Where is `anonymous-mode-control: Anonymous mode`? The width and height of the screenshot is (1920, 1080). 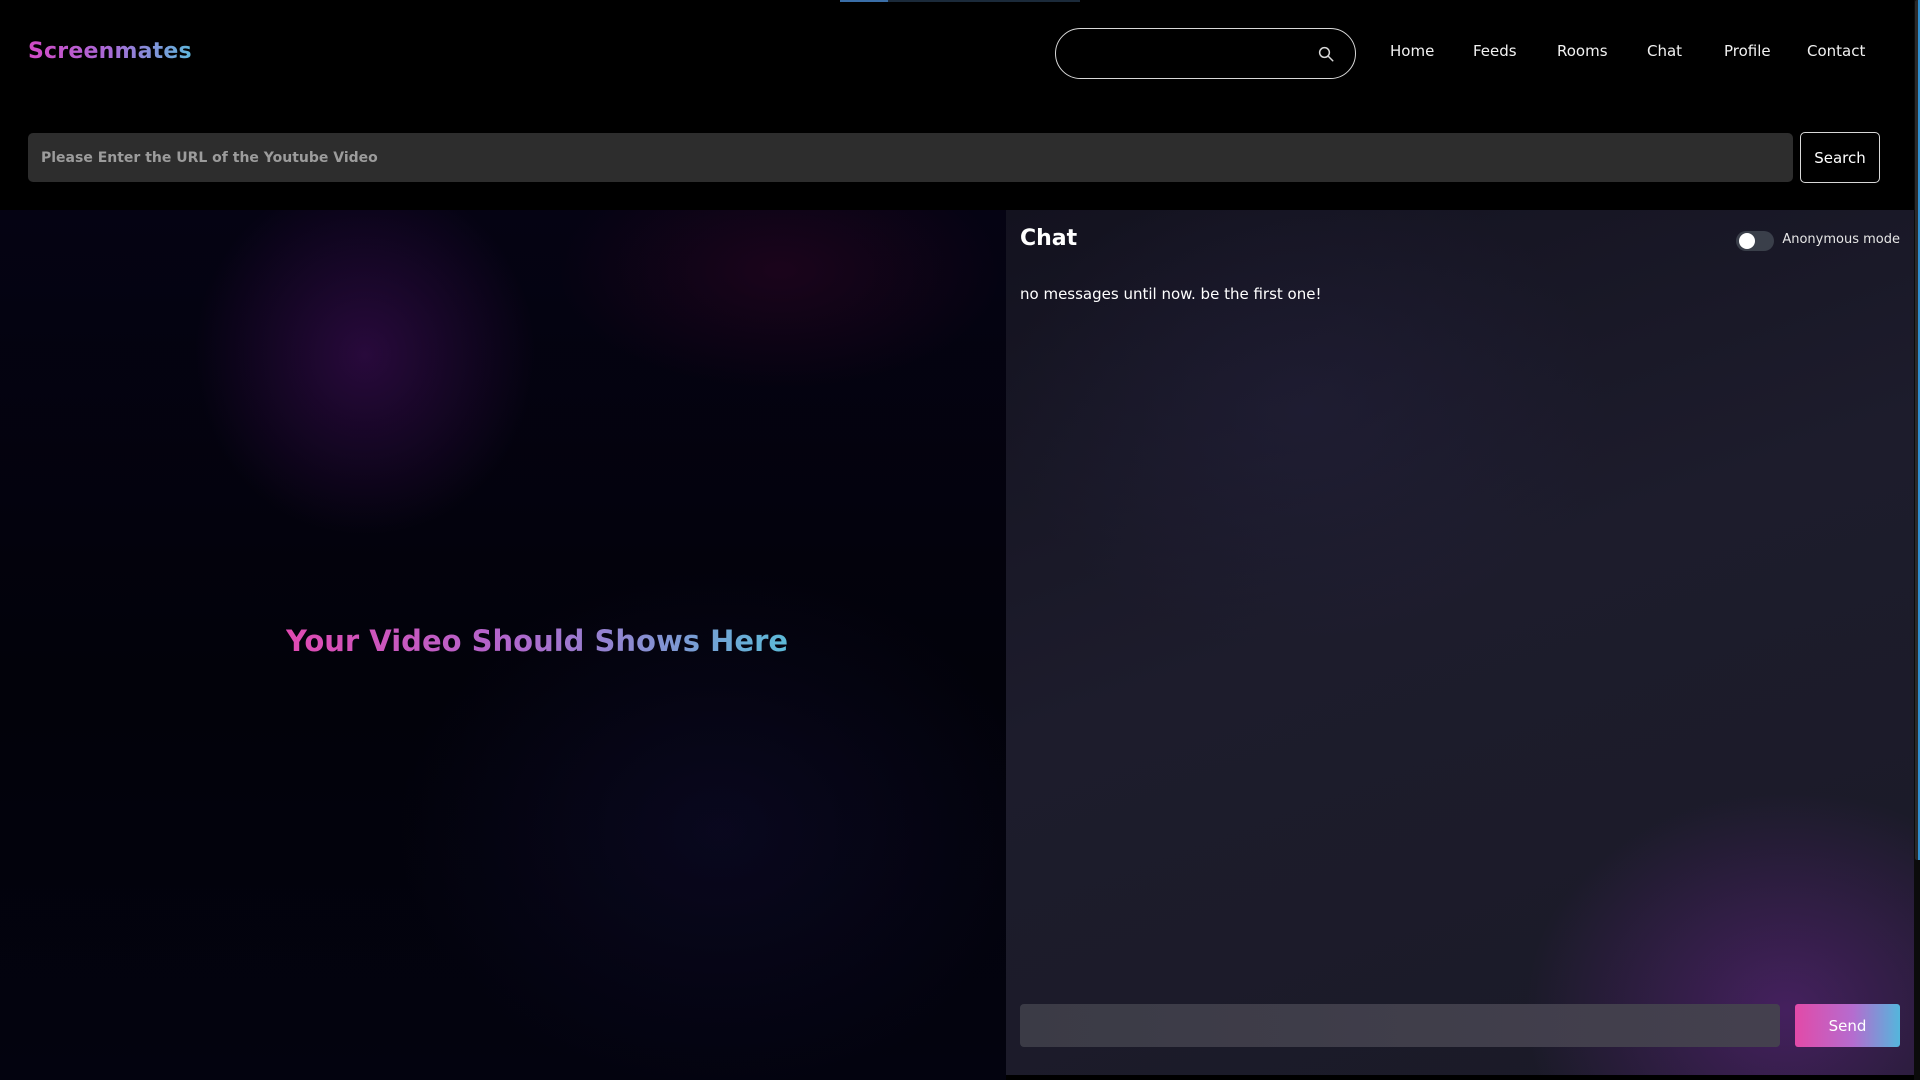 anonymous-mode-control: Anonymous mode is located at coordinates (1815, 241).